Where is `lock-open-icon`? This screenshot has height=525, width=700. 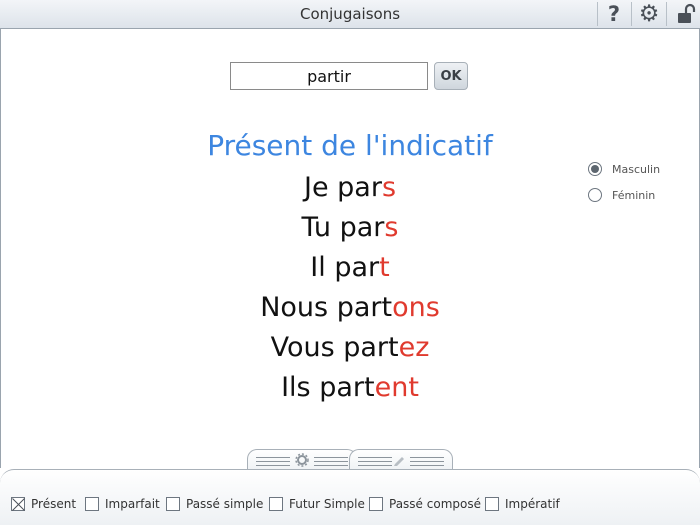
lock-open-icon is located at coordinates (685, 14).